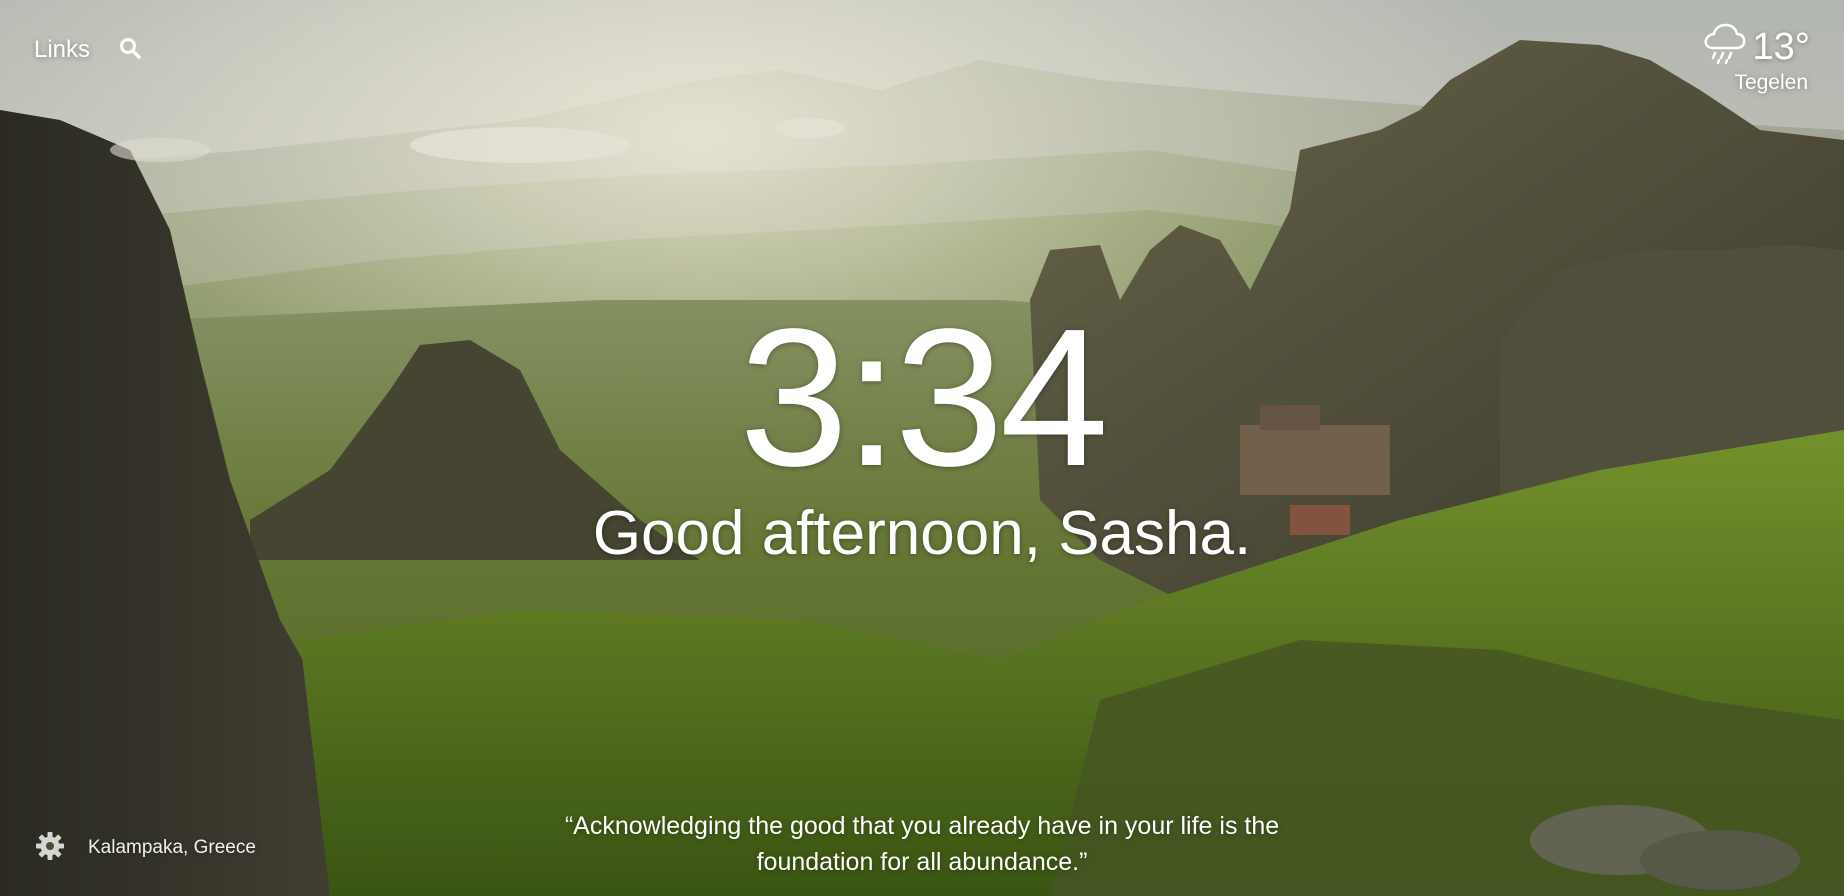 The height and width of the screenshot is (896, 1844). What do you see at coordinates (62, 50) in the screenshot?
I see `links-button: Links` at bounding box center [62, 50].